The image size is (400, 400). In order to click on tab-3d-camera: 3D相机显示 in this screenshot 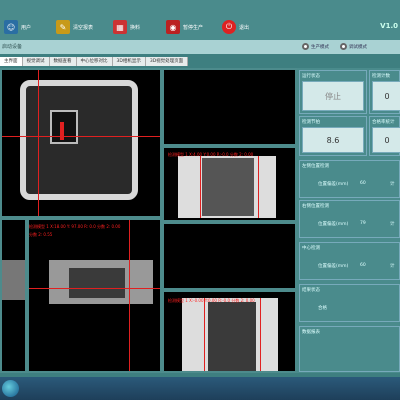, I will do `click(129, 61)`.